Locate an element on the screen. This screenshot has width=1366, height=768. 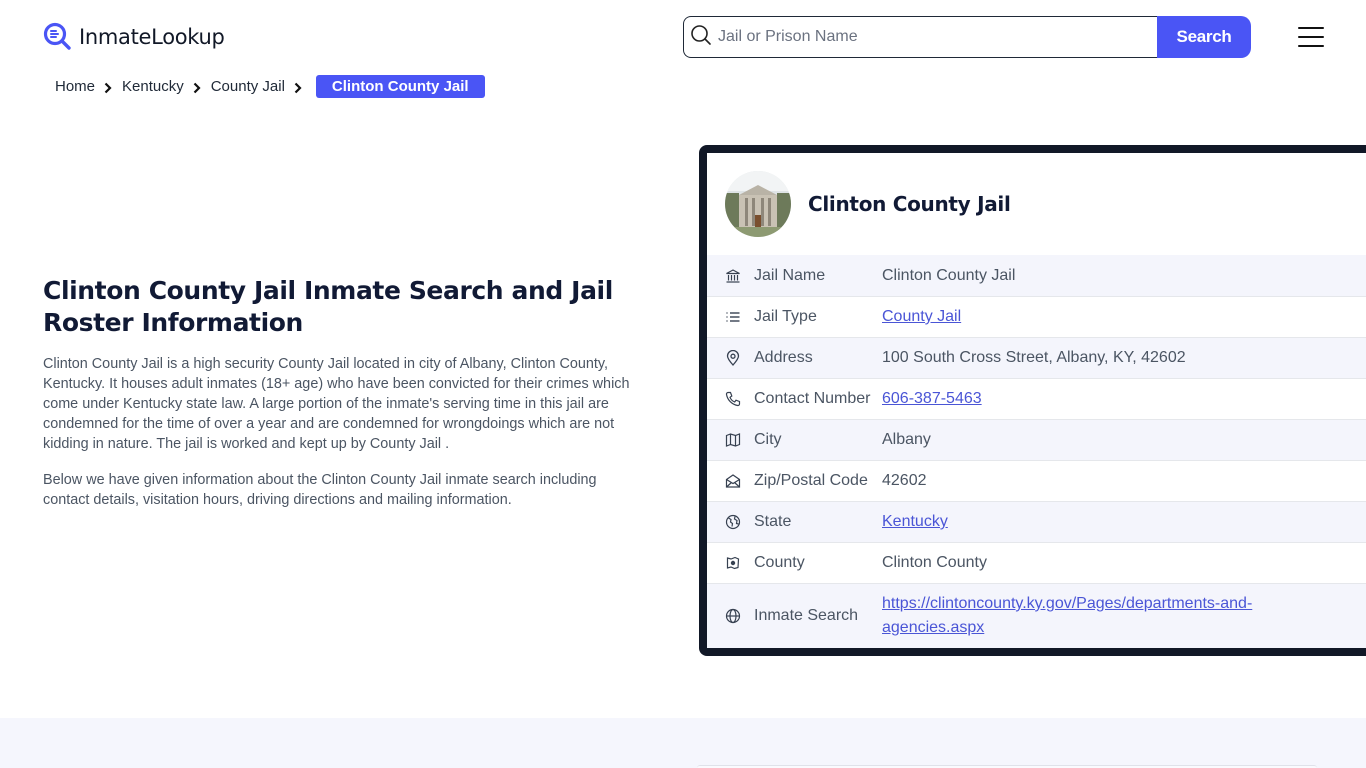
info-row-jail-type: Jail Type County Jail is located at coordinates (1036, 316).